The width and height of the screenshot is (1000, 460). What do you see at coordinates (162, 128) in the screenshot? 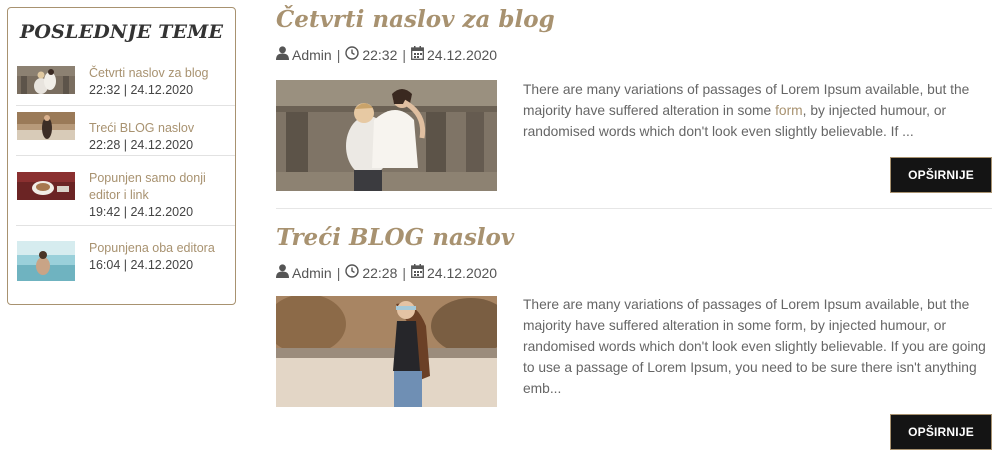
I see `recent-post-title: Treći BLOG naslov` at bounding box center [162, 128].